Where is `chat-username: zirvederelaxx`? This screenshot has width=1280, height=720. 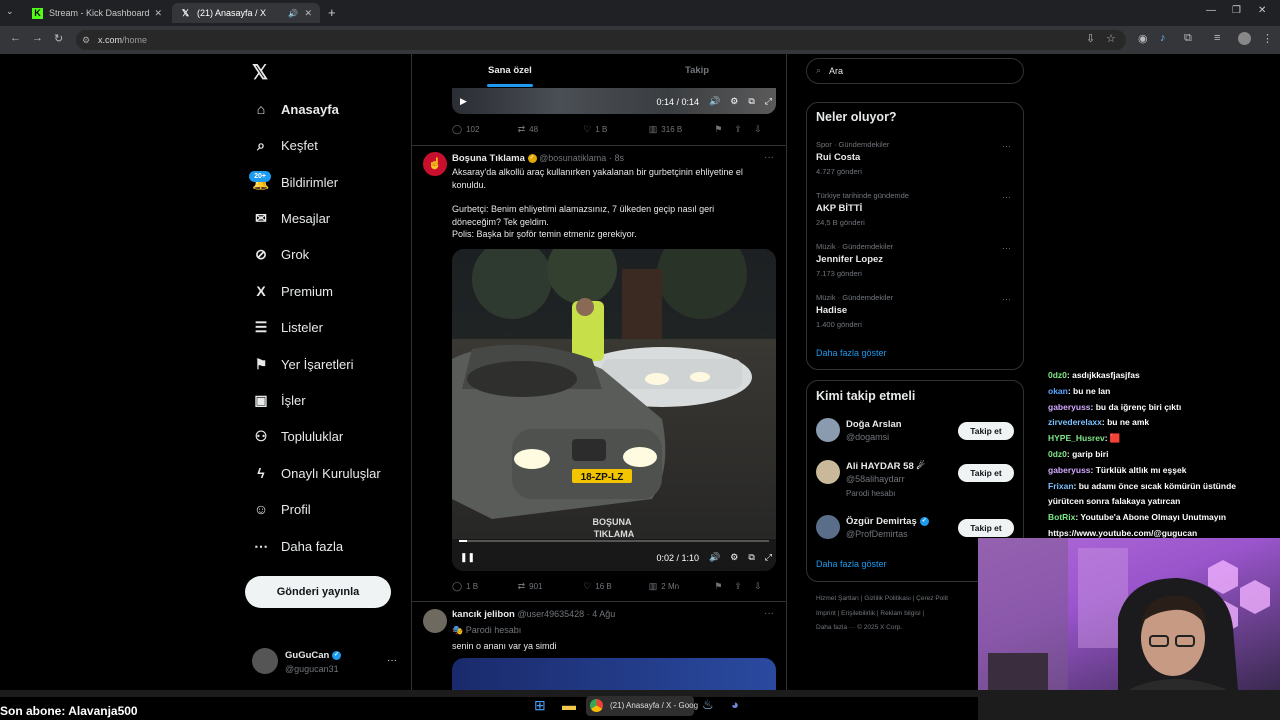 chat-username: zirvederelaxx is located at coordinates (1075, 422).